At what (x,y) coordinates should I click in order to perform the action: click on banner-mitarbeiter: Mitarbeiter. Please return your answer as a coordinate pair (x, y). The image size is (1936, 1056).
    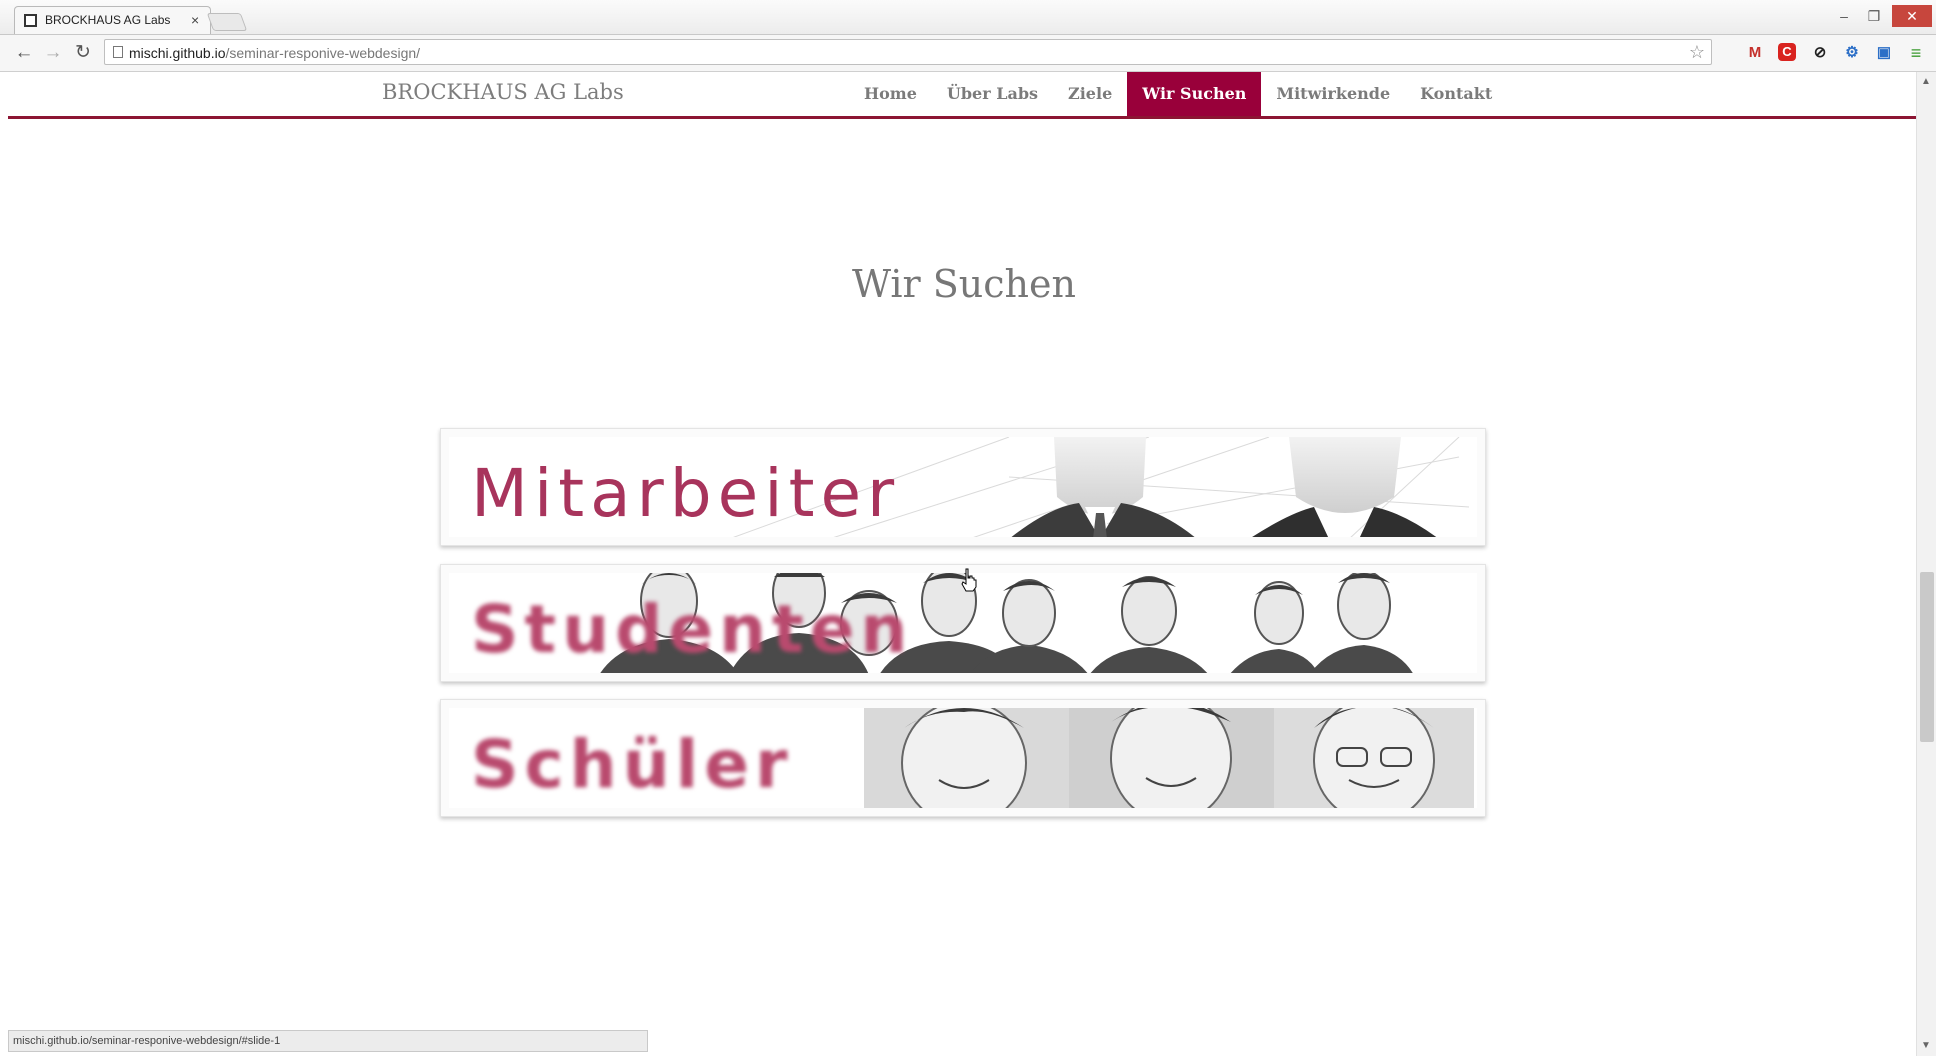
    Looking at the image, I should click on (963, 487).